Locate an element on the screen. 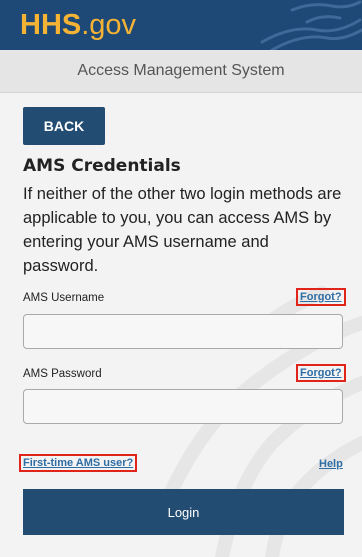 This screenshot has width=362, height=557. username-label: AMS Username is located at coordinates (64, 298).